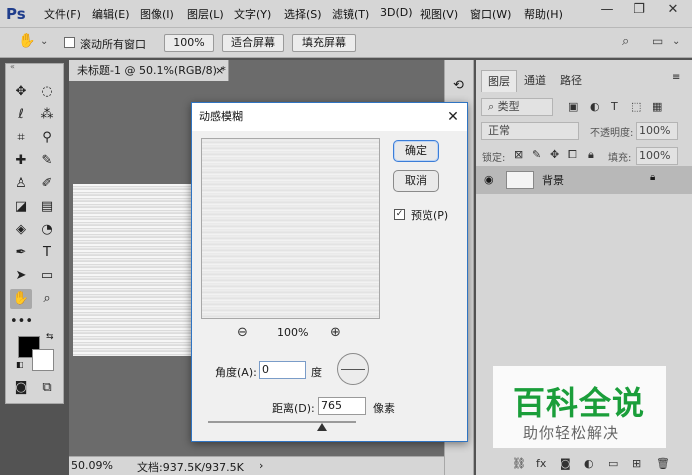 This screenshot has height=475, width=692. Describe the element at coordinates (518, 154) in the screenshot. I see `lock-transparent-icon: ⊠` at that location.